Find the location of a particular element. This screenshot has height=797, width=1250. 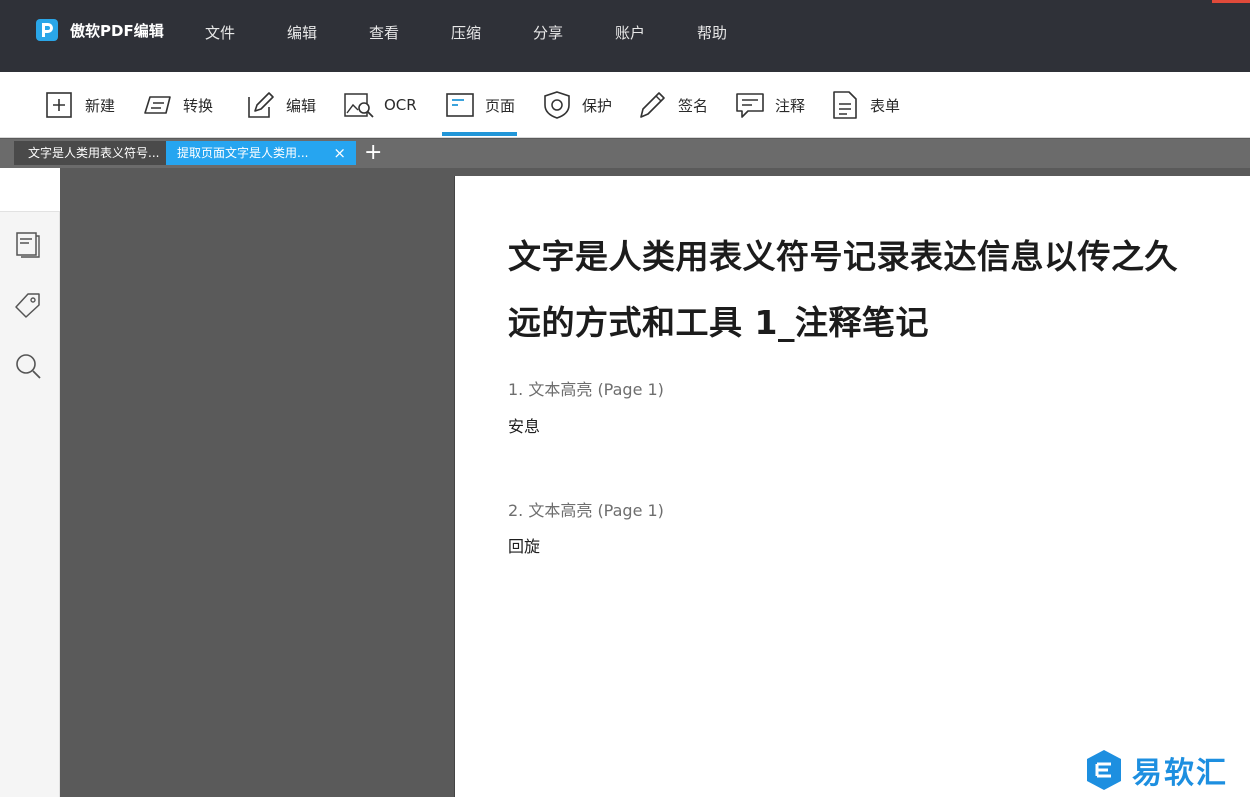

ocr-image-search-icon is located at coordinates (359, 105).